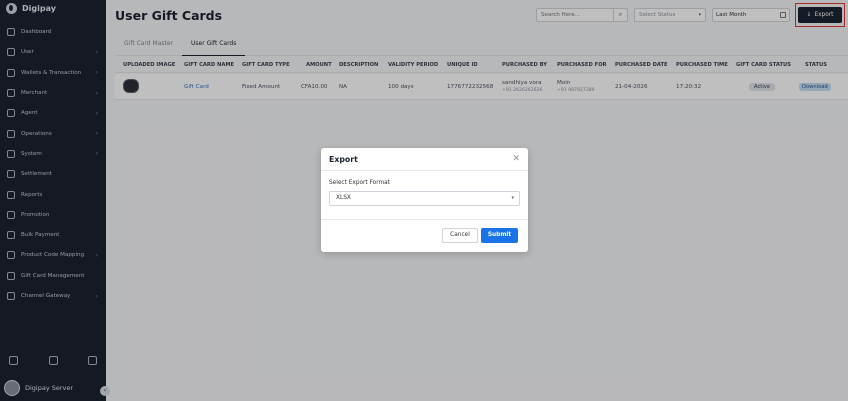 The width and height of the screenshot is (848, 401). What do you see at coordinates (460, 235) in the screenshot?
I see `cancel-button: Cancel` at bounding box center [460, 235].